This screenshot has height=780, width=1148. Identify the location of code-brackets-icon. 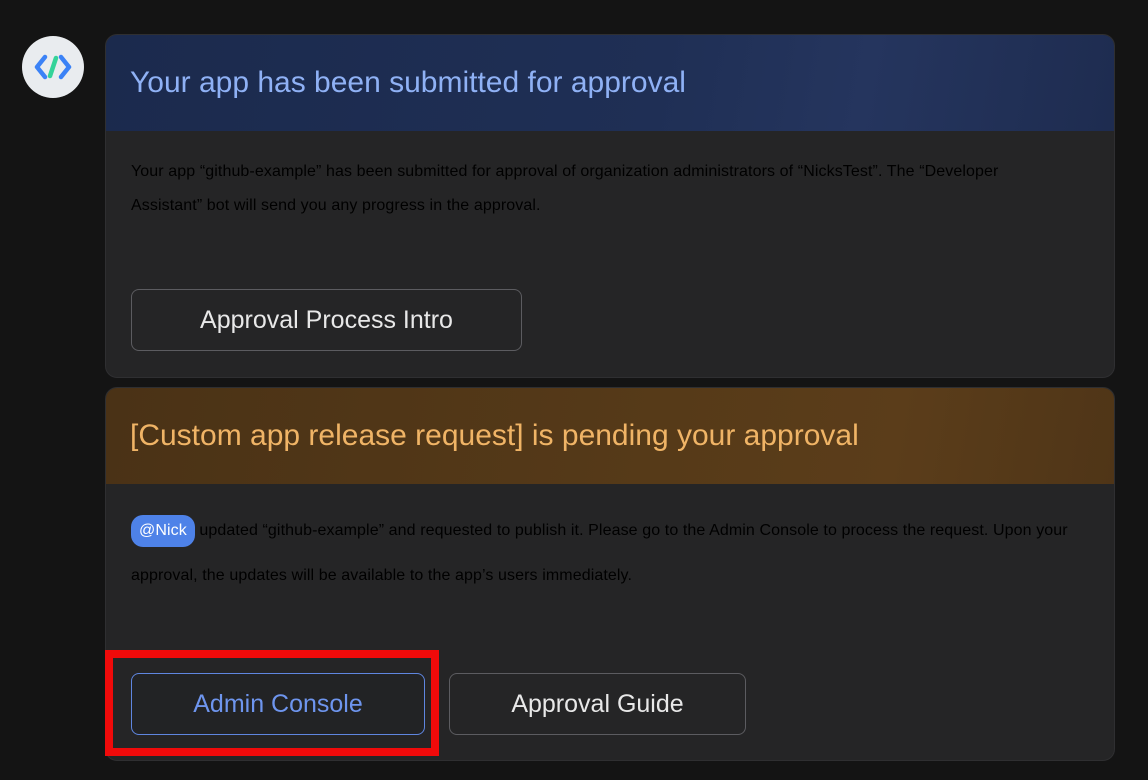
(53, 67).